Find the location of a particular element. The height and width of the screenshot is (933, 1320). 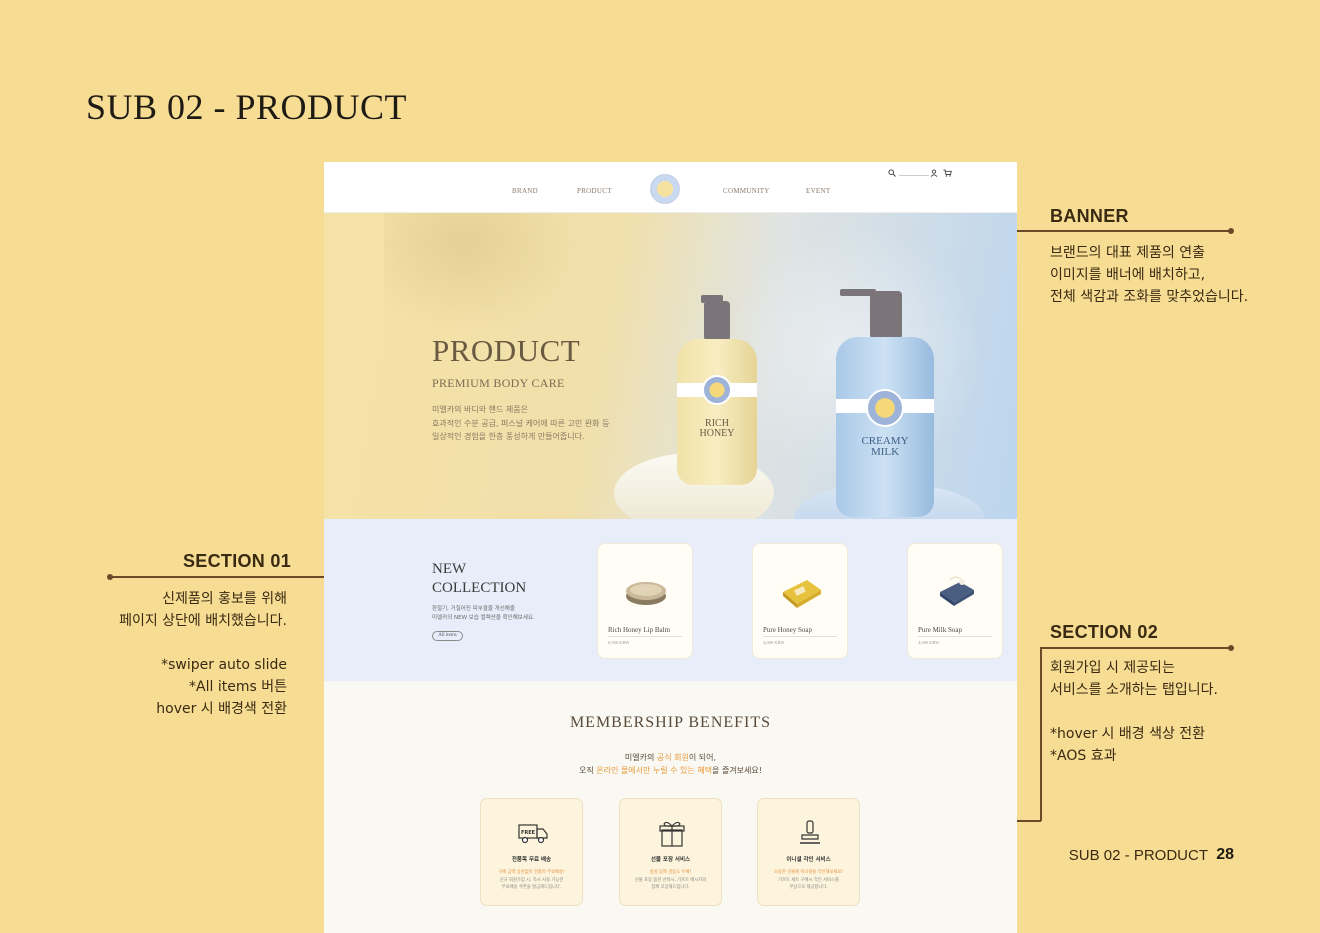

banner-connector-line is located at coordinates (1124, 231).